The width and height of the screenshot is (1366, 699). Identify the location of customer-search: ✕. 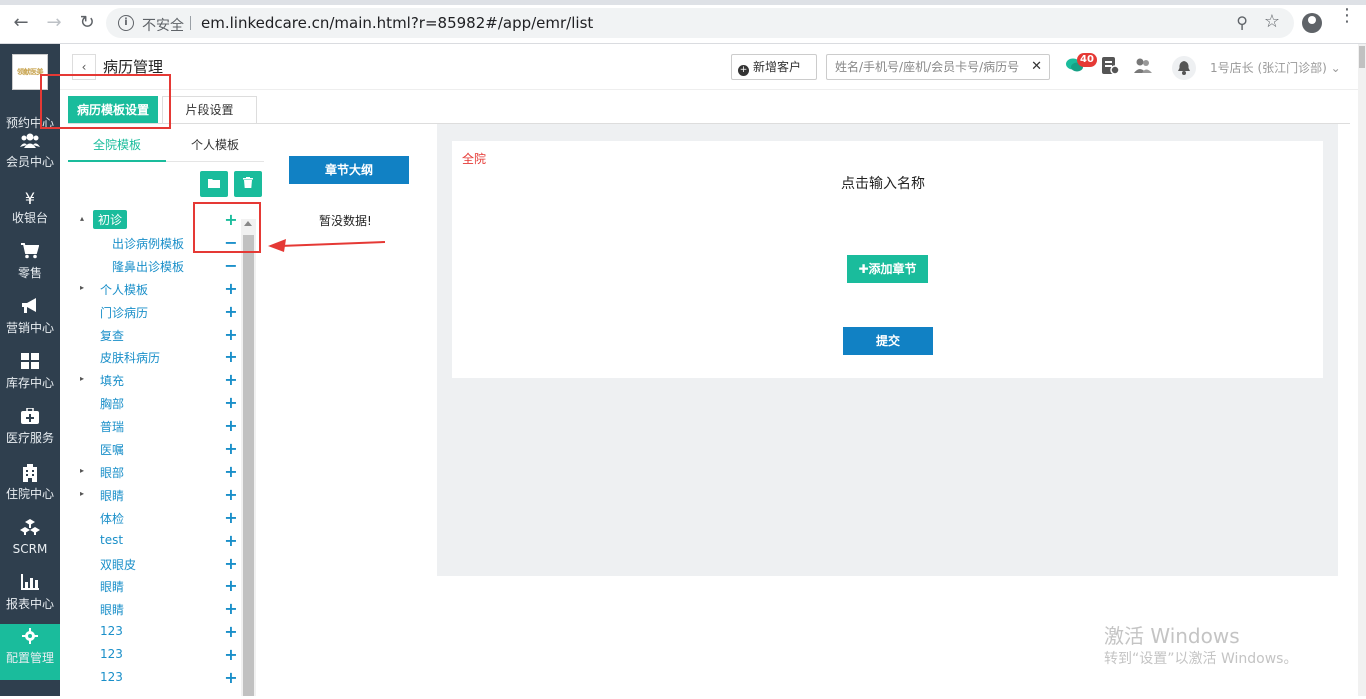
(938, 67).